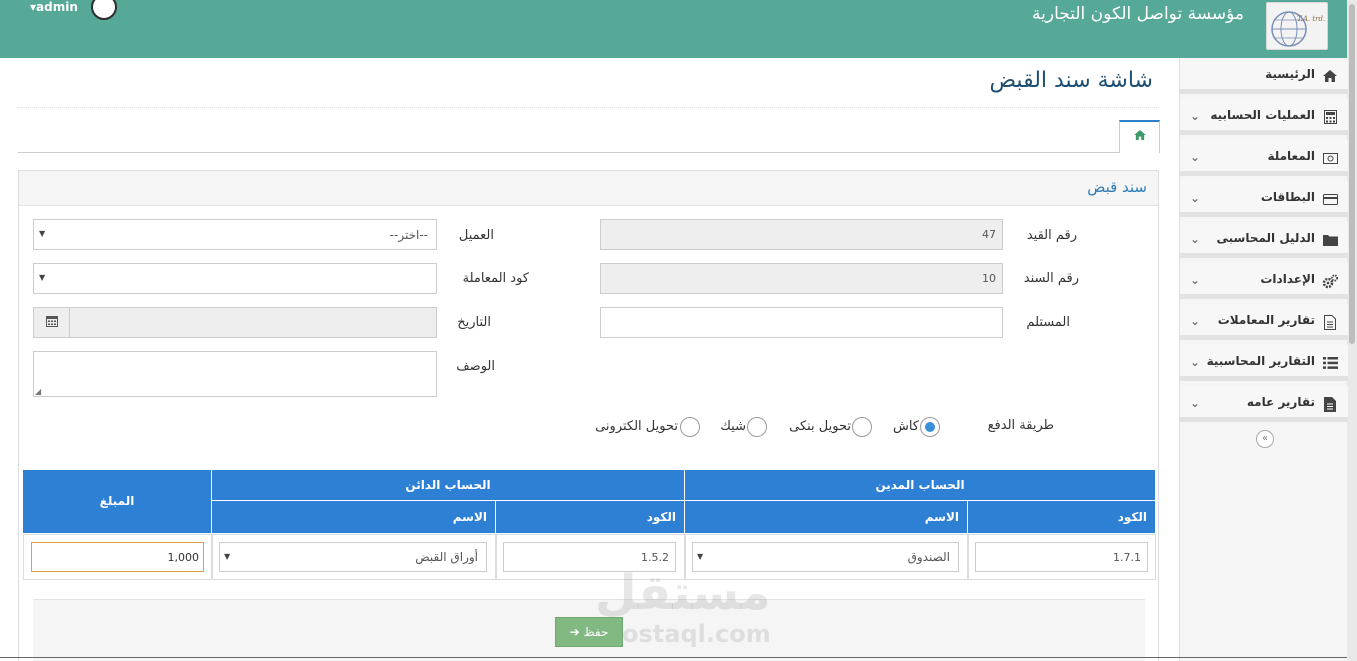 This screenshot has height=661, width=1357. Describe the element at coordinates (474, 322) in the screenshot. I see `date-label: التاريخ` at that location.